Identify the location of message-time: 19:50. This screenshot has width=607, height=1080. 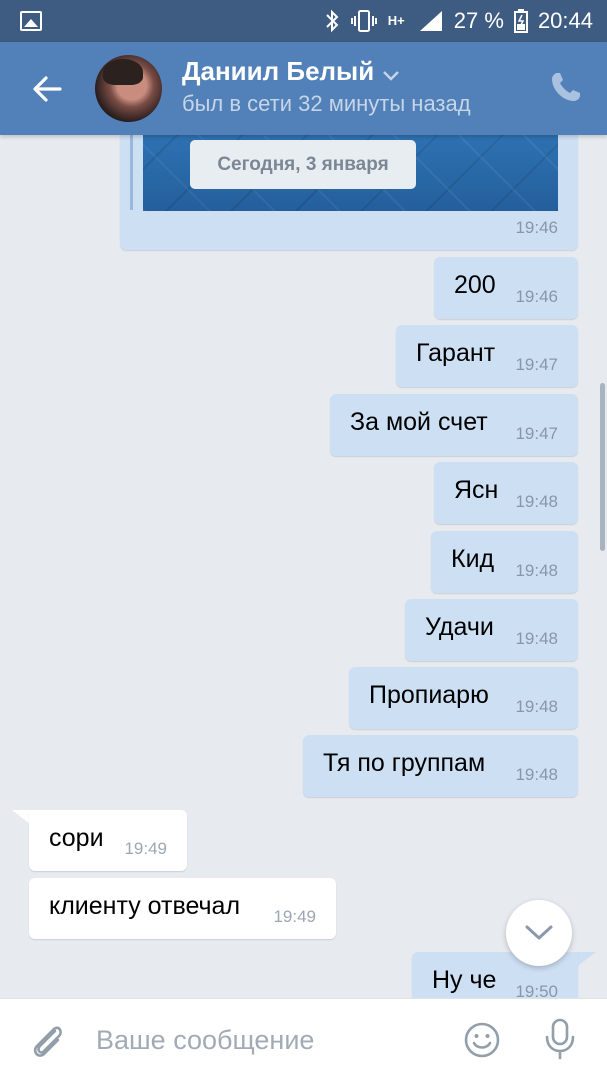
(536, 990).